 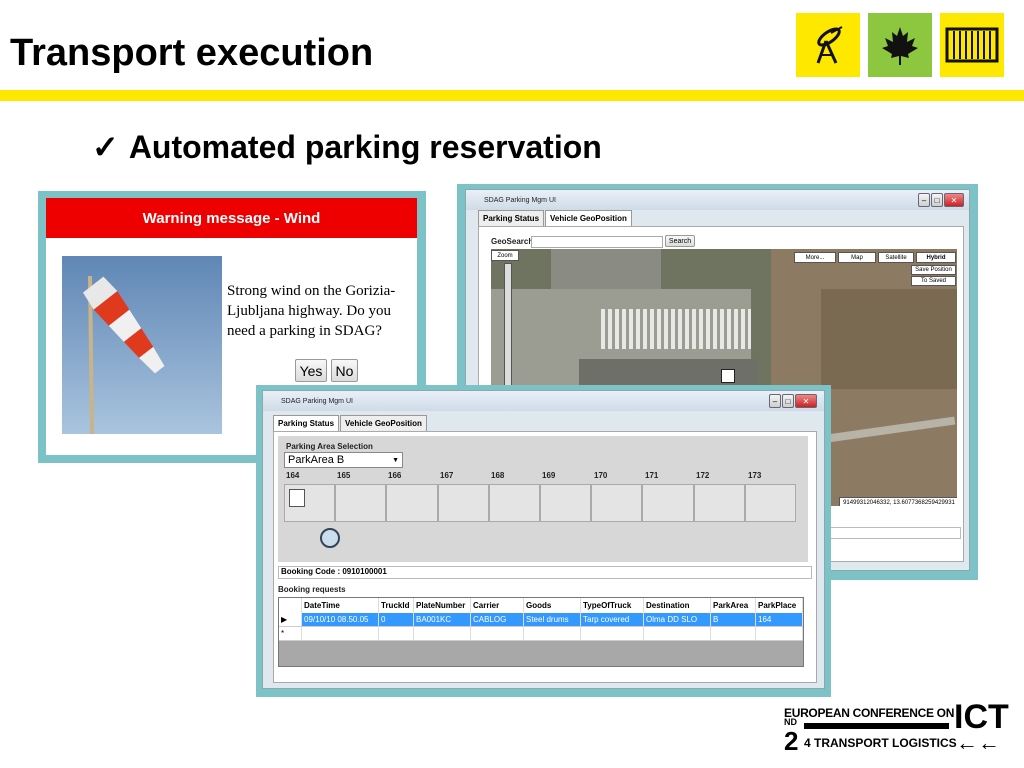 What do you see at coordinates (680, 241) in the screenshot?
I see `search-button: Search` at bounding box center [680, 241].